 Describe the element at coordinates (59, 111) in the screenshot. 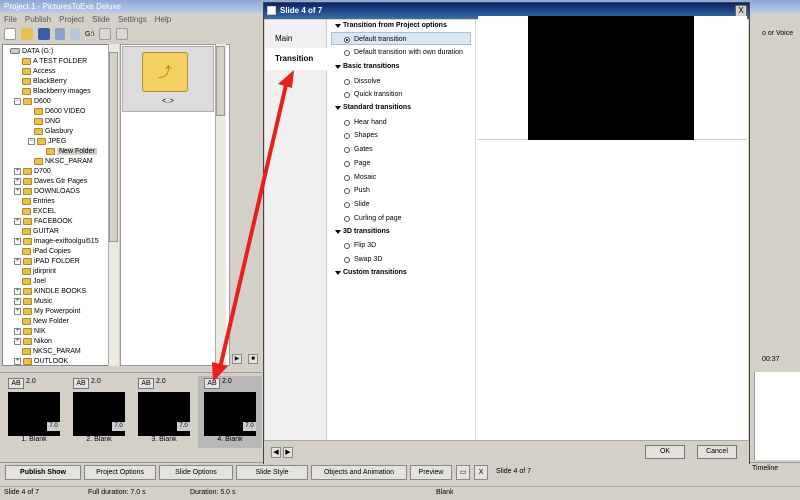

I see `tree-item: D600 VIDEO` at that location.